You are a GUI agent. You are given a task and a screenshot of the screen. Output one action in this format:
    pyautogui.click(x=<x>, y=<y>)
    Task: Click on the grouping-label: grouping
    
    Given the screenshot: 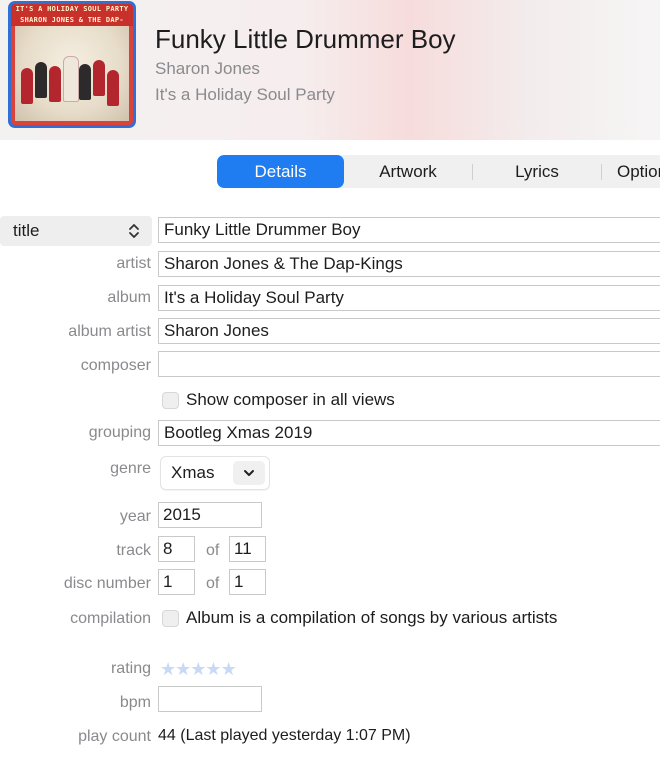 What is the action you would take?
    pyautogui.click(x=119, y=432)
    